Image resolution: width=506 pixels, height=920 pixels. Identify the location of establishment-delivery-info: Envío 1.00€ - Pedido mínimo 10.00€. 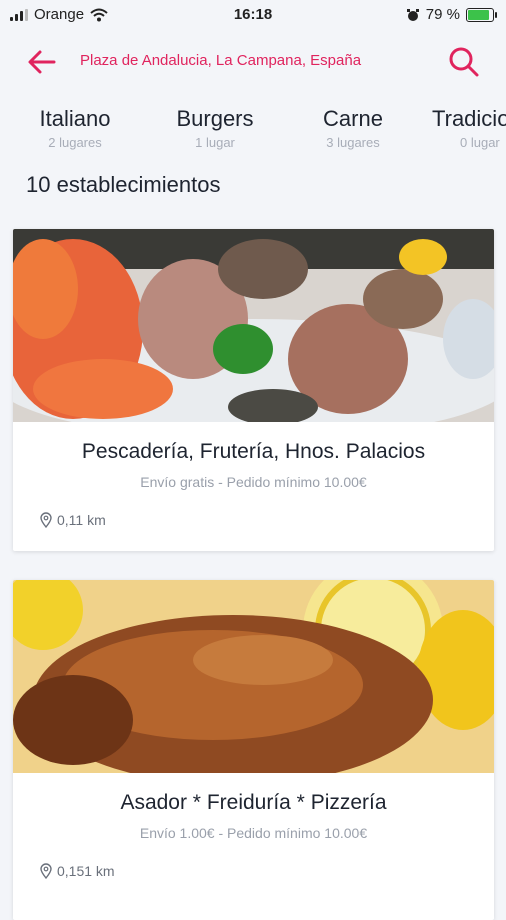
(253, 833).